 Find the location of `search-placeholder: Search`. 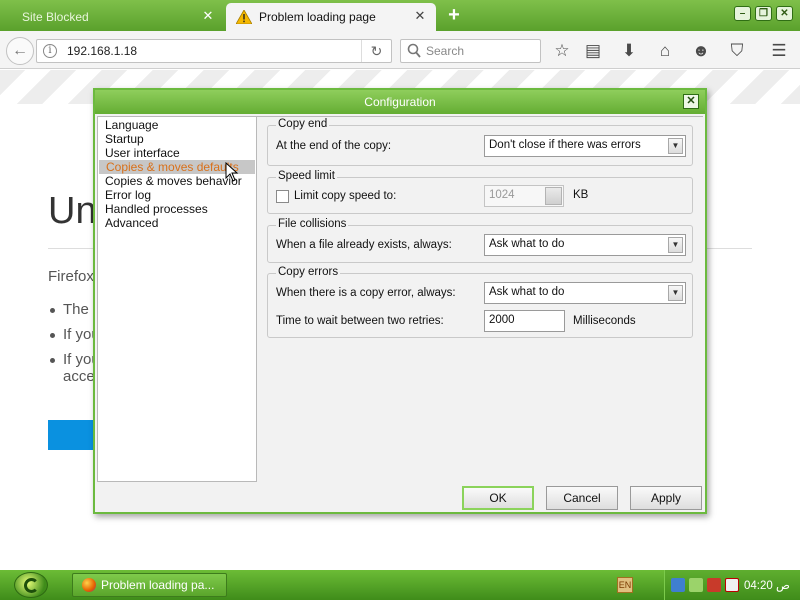

search-placeholder: Search is located at coordinates (445, 51).